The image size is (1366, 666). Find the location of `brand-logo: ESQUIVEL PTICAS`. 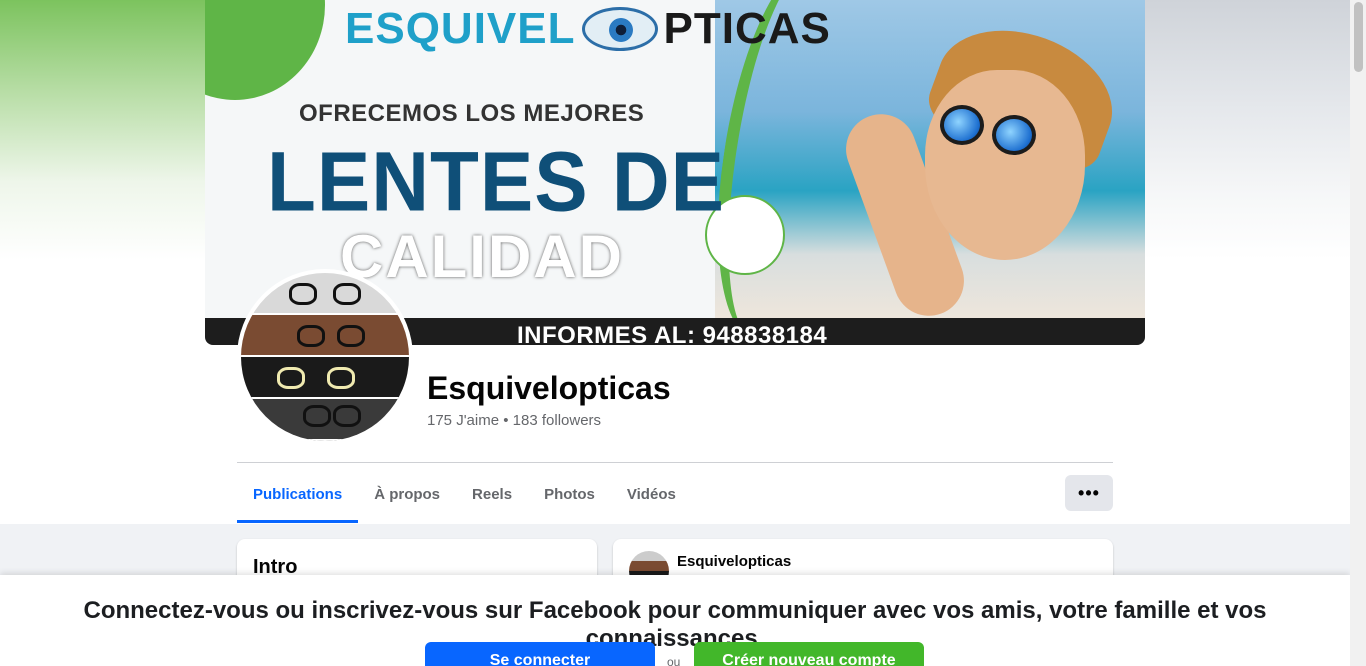

brand-logo: ESQUIVEL PTICAS is located at coordinates (588, 29).